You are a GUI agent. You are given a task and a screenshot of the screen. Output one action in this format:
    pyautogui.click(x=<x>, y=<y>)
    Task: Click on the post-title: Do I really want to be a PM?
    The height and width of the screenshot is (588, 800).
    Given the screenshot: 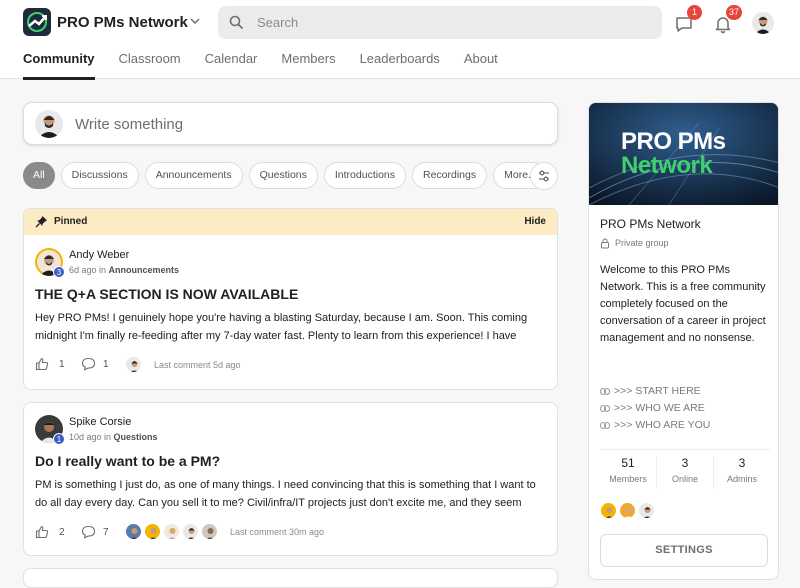 What is the action you would take?
    pyautogui.click(x=127, y=461)
    